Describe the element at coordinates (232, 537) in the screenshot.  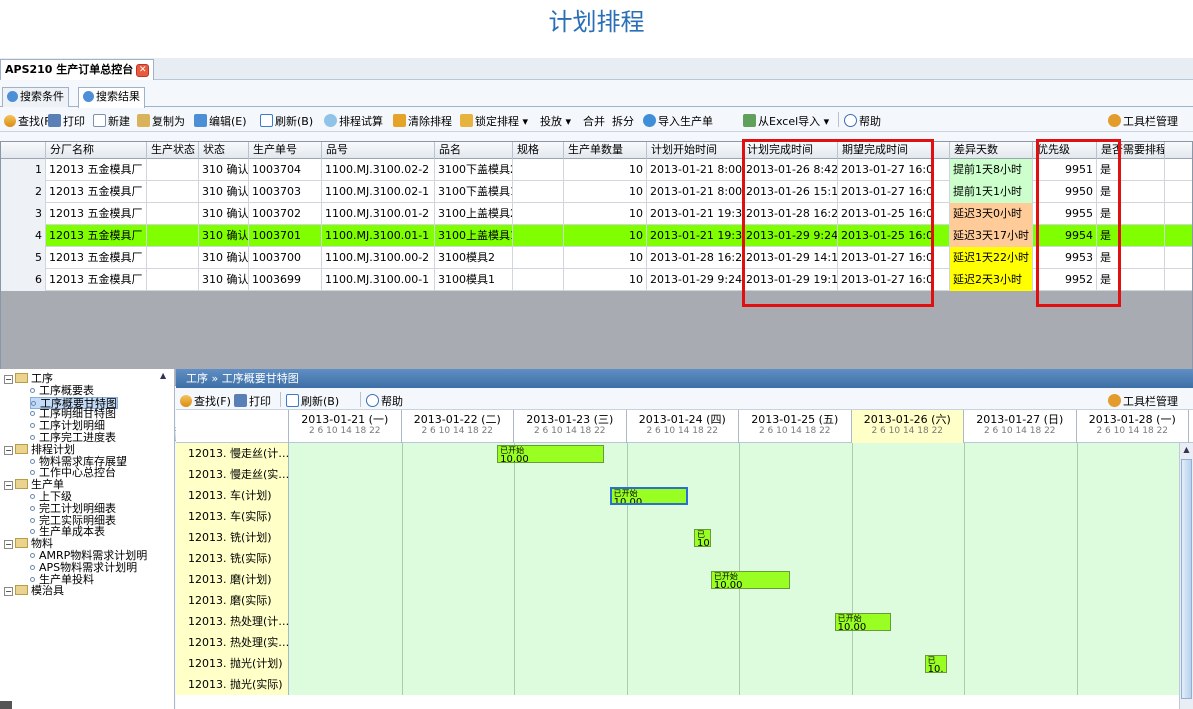
I see `gantt-row-label: 12013. 铣(计划)` at that location.